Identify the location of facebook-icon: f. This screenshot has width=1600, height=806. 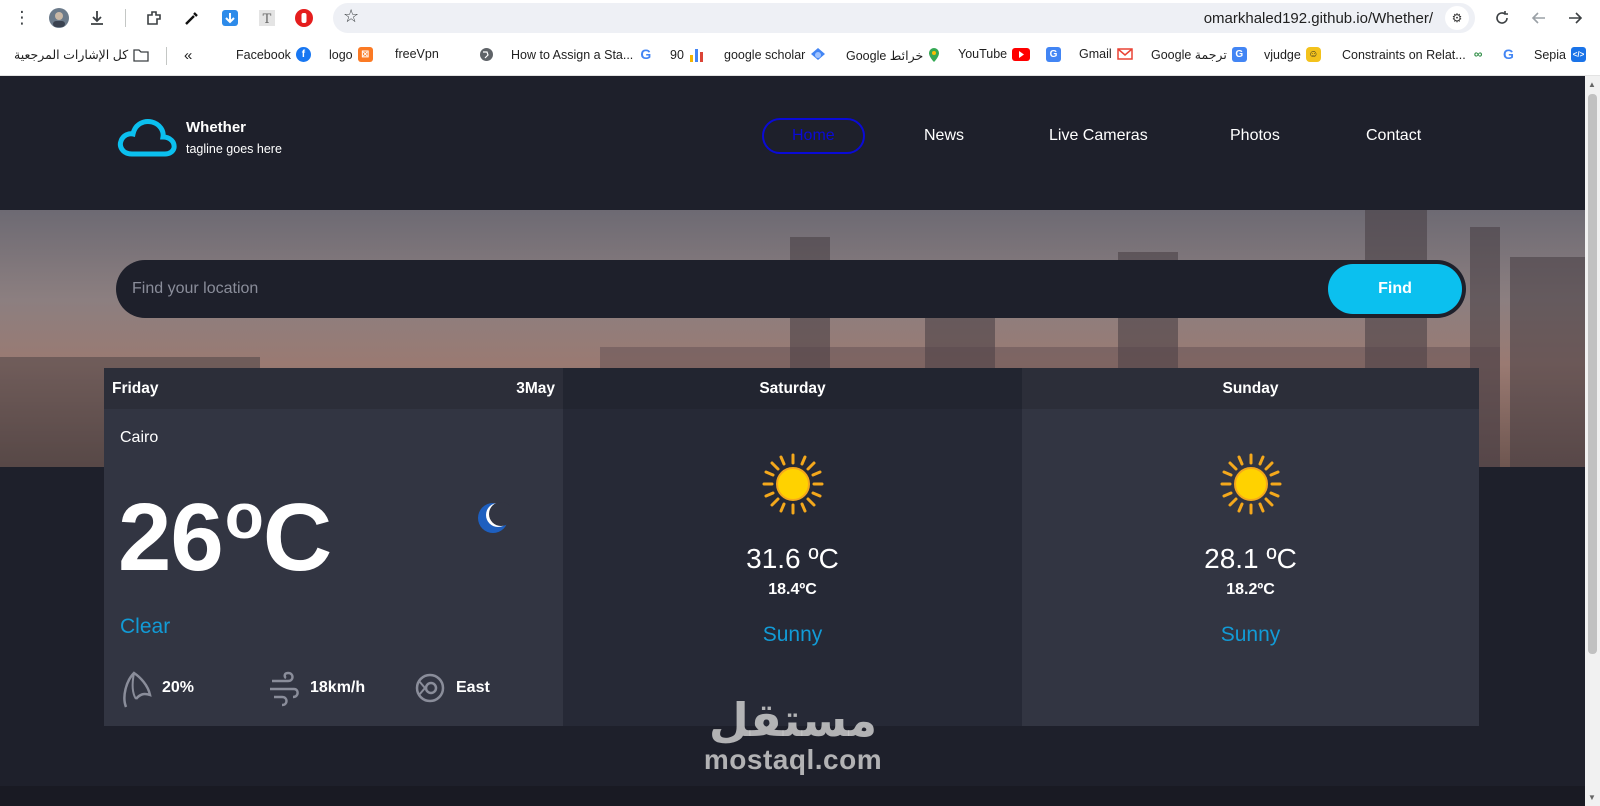
(303, 54).